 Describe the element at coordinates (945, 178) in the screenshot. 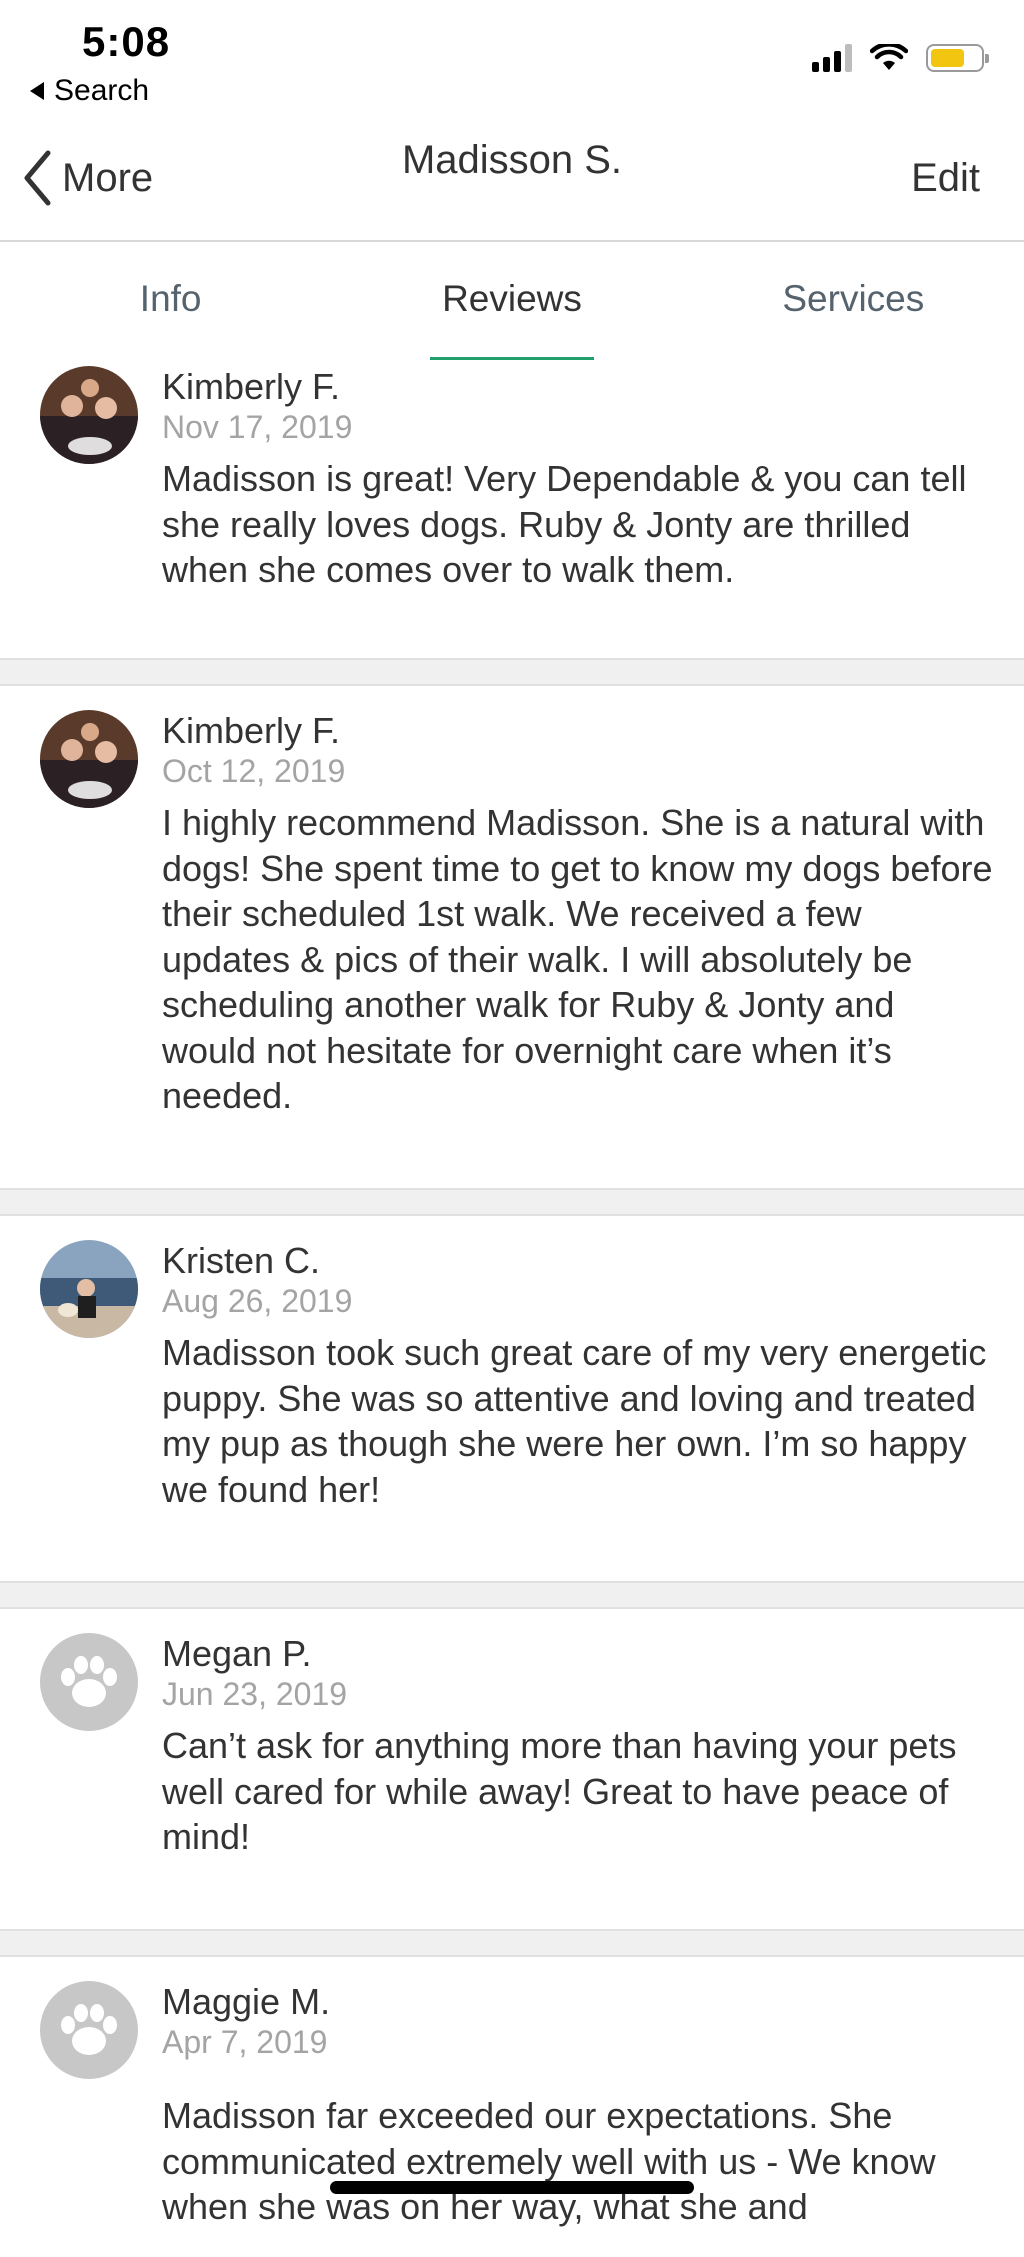

I see `edit-button: Edit` at that location.